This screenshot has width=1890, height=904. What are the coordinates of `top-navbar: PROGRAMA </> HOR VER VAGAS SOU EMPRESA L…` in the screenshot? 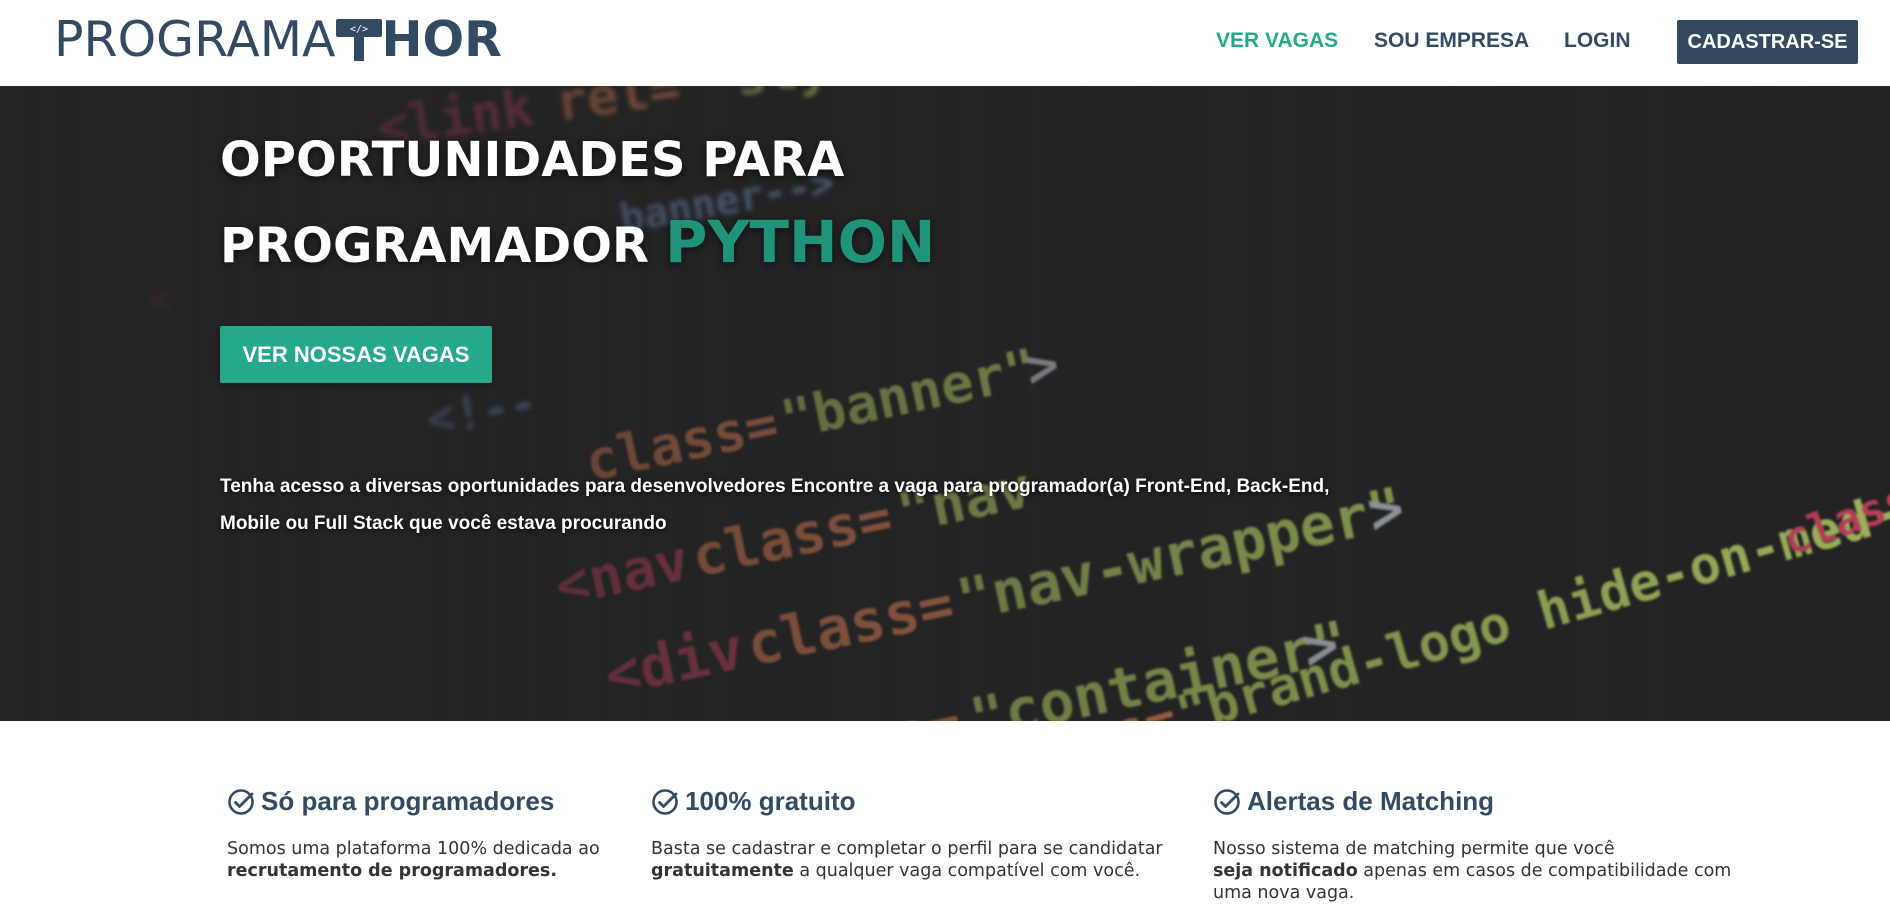 It's located at (945, 43).